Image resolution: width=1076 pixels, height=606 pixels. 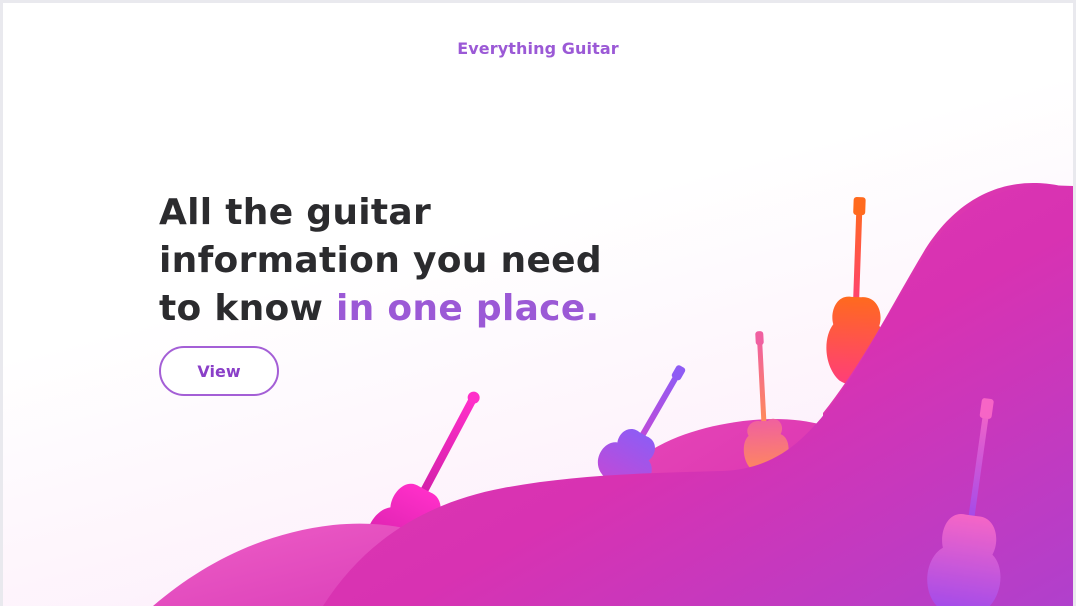 I want to click on headline-accent: in one place., so click(x=467, y=308).